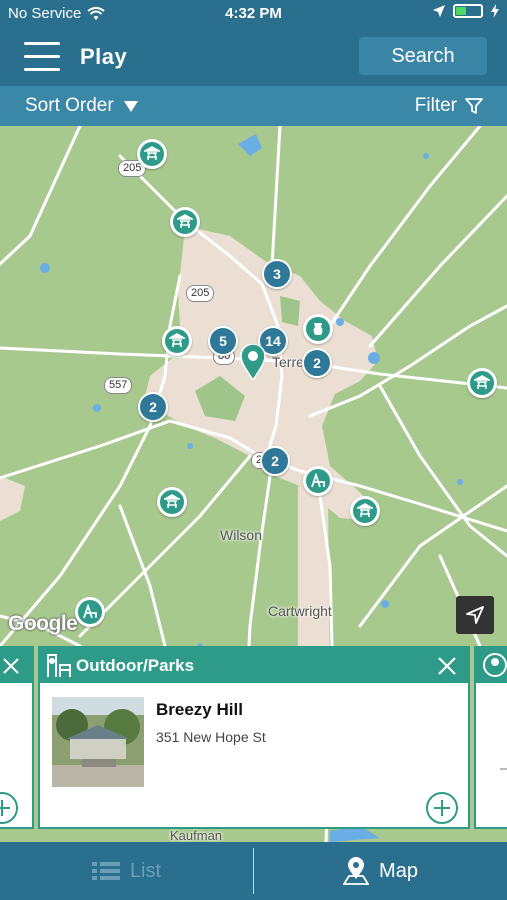  Describe the element at coordinates (423, 56) in the screenshot. I see `search-button: Search` at that location.